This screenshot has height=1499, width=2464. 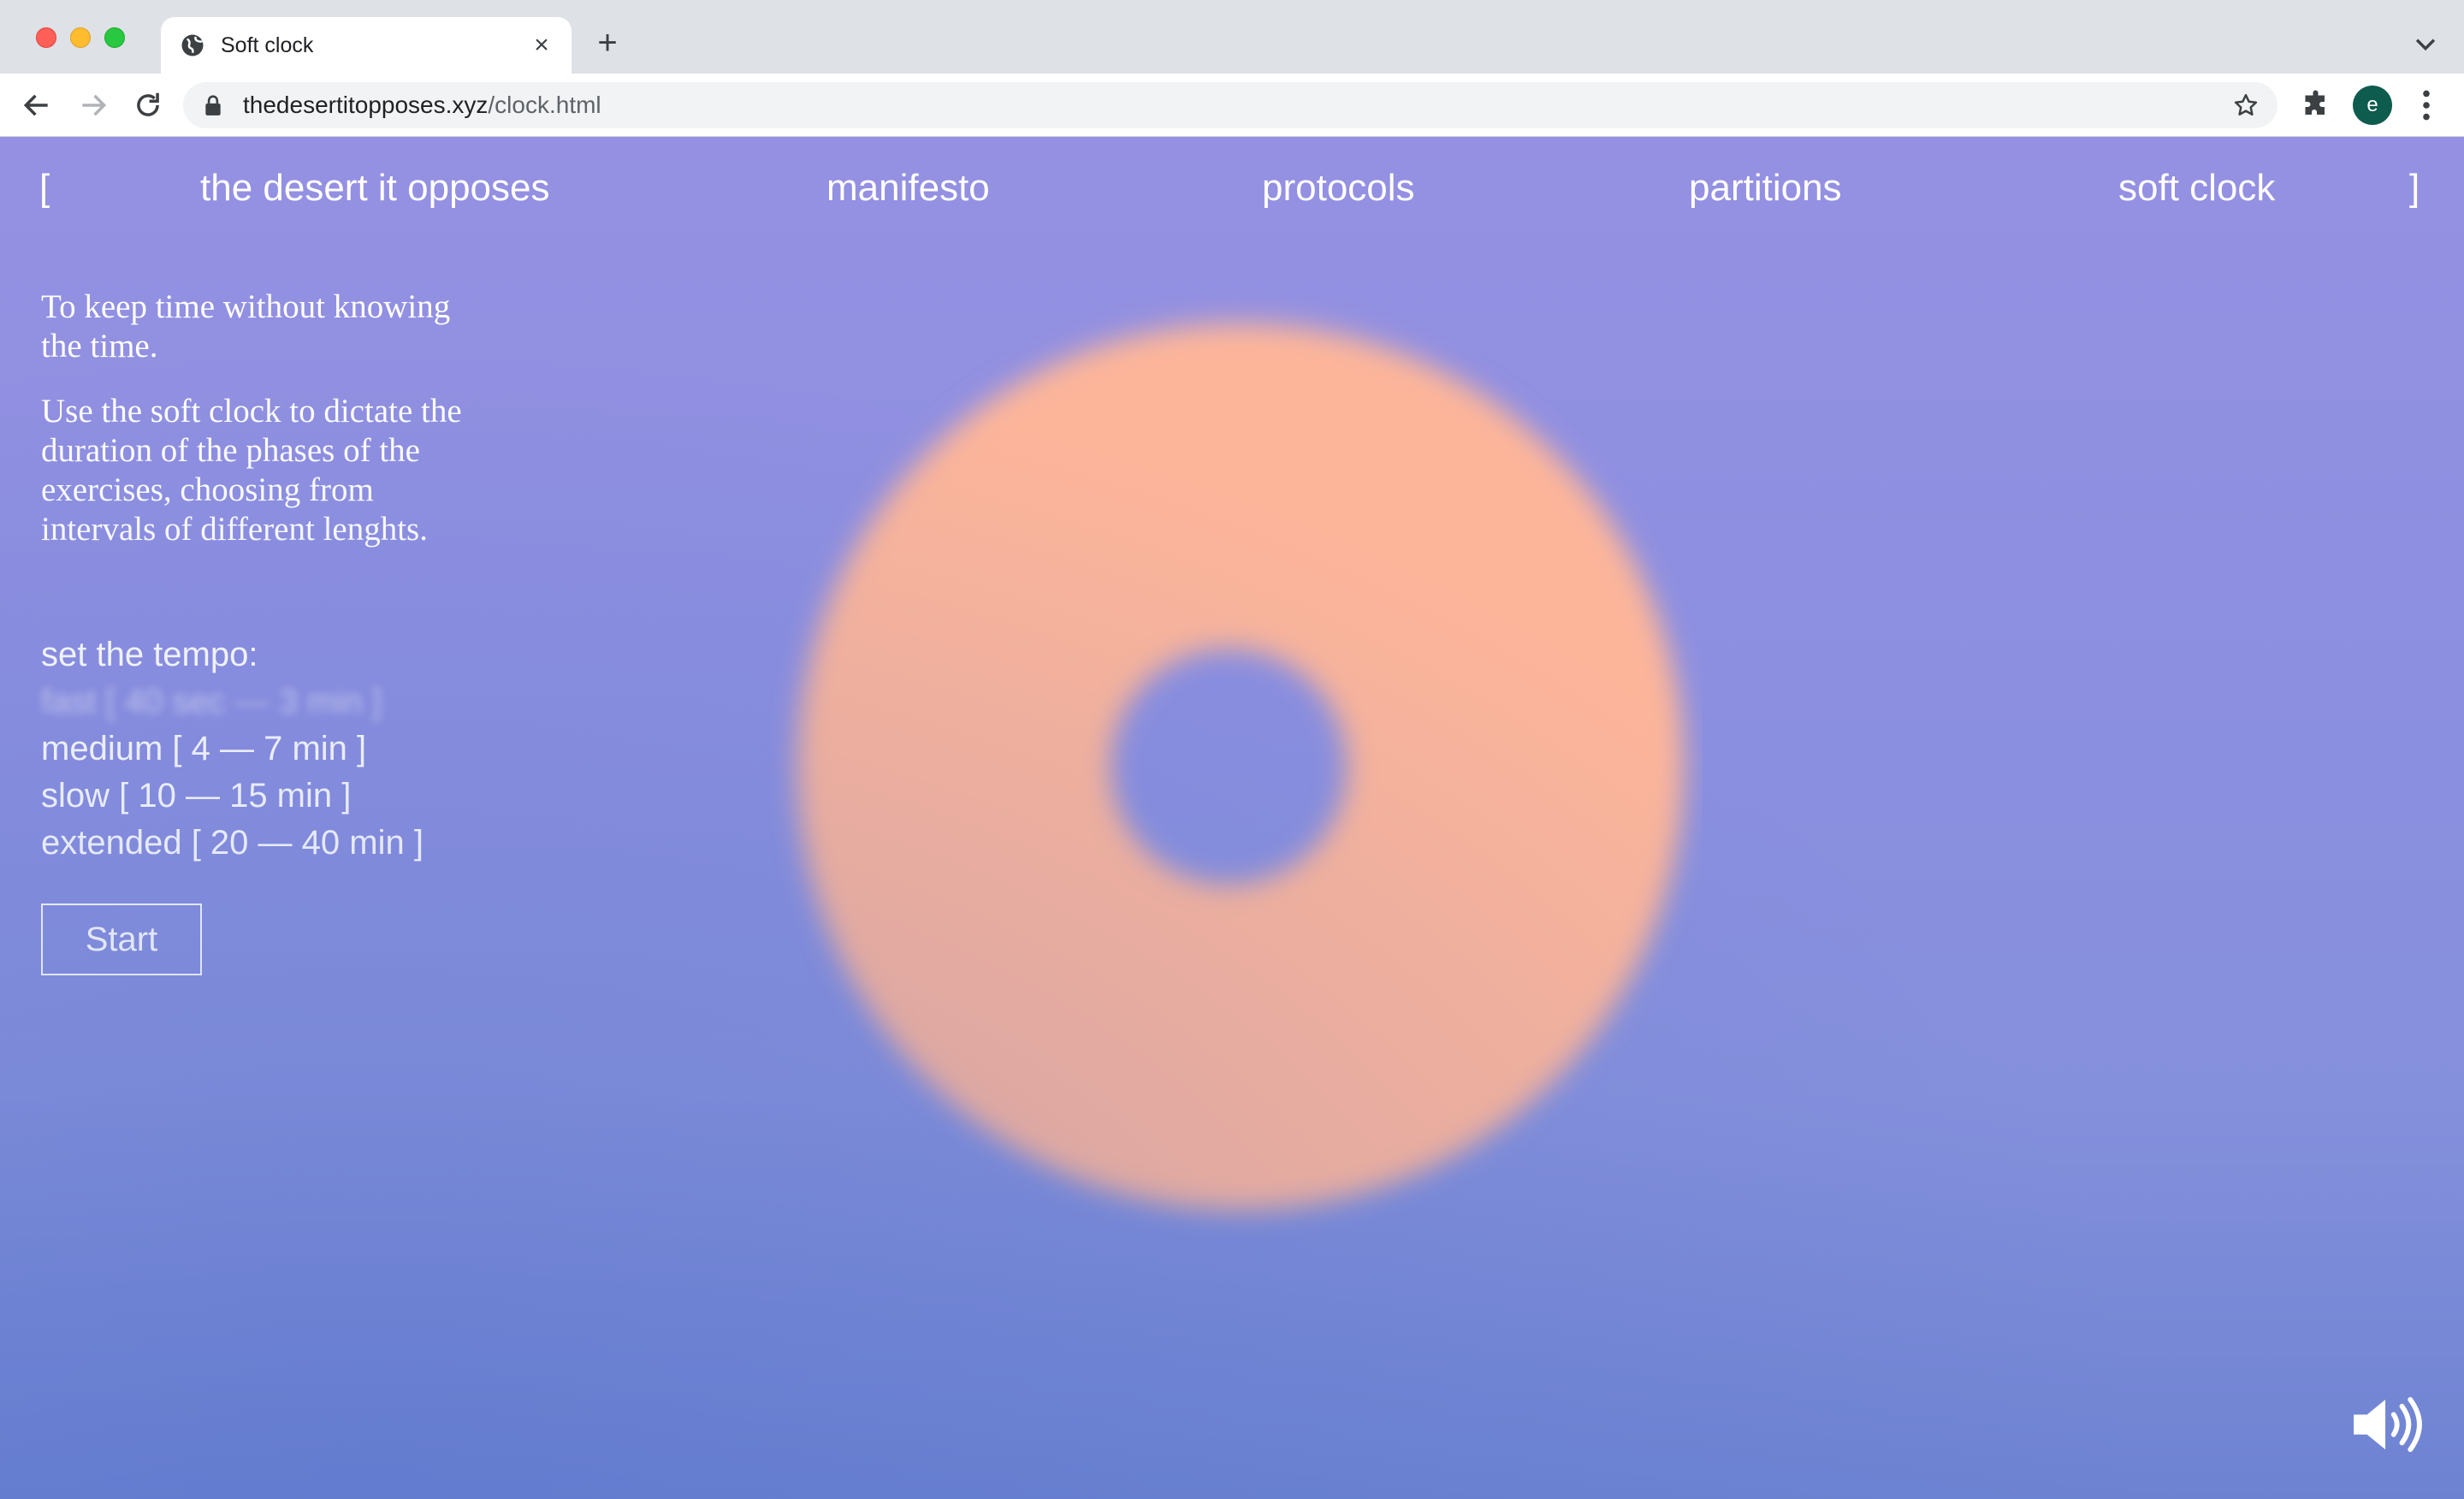 I want to click on speaker-volume-icon, so click(x=2387, y=1425).